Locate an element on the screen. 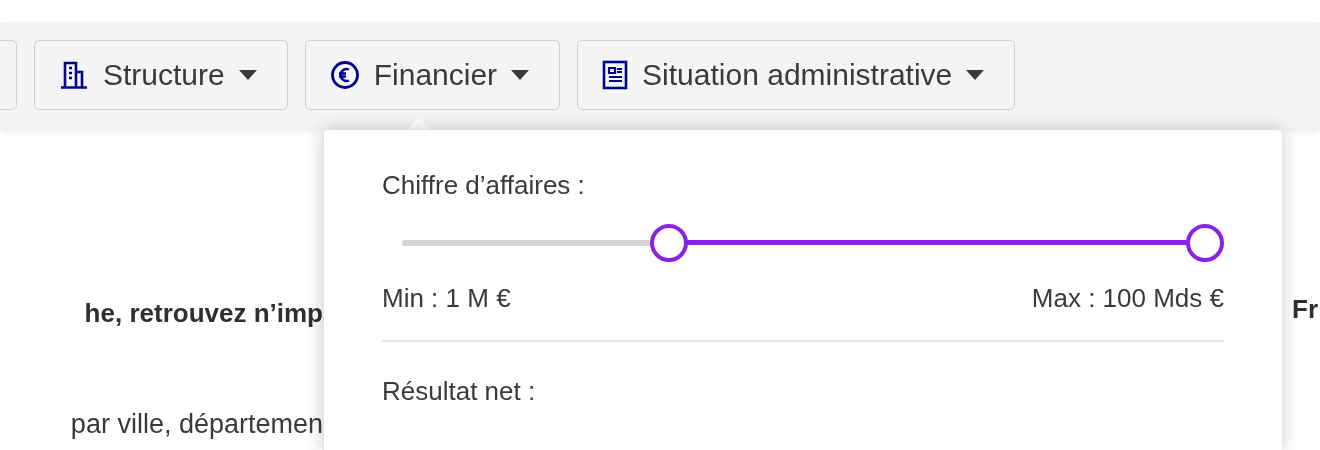  range-label: Chiffre d’affaires : is located at coordinates (484, 185).